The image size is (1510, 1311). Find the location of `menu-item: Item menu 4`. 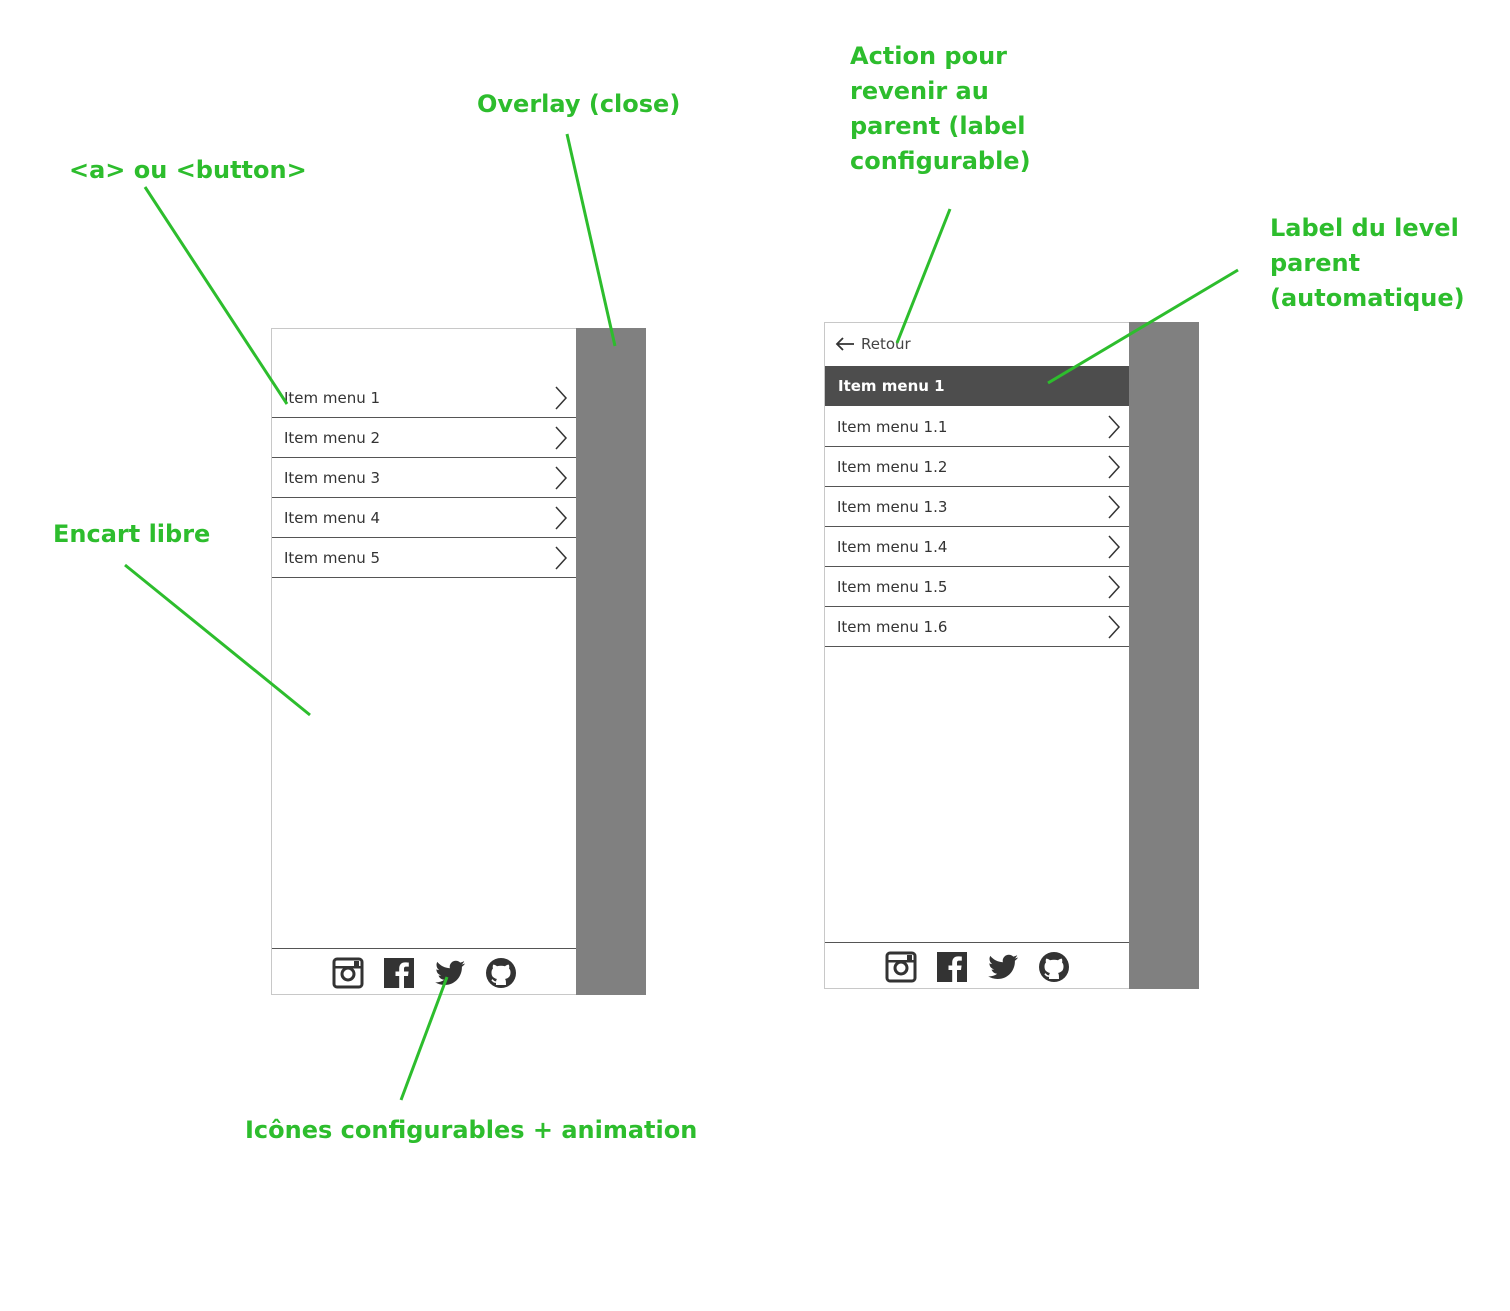

menu-item: Item menu 4 is located at coordinates (424, 518).